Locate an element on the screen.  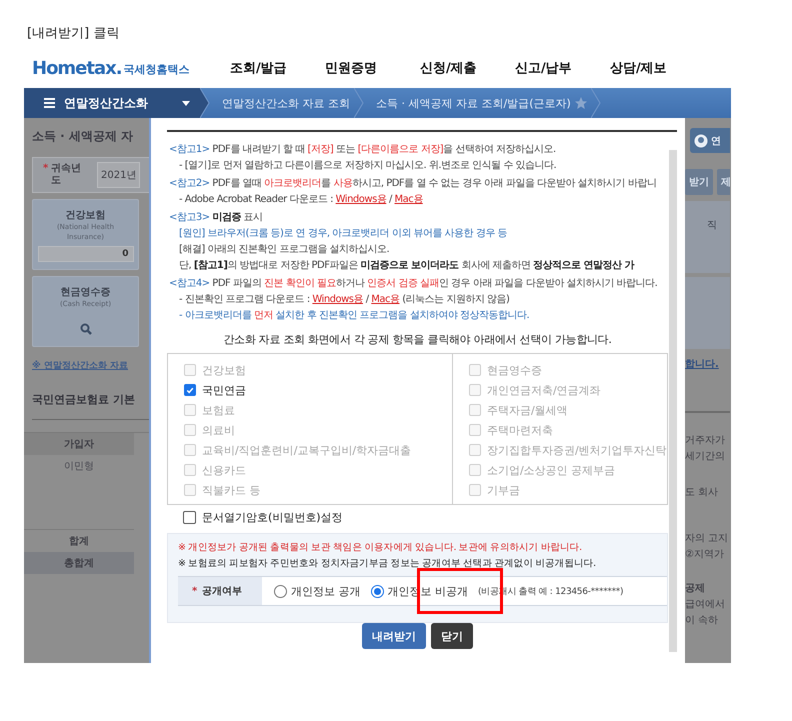
notice-text: ※ 보험료의 피보험자 주민번호와 정치자금기부금 정보는 공개여부 선택과 관계없이 비공개됩니다. is located at coordinates (387, 564).